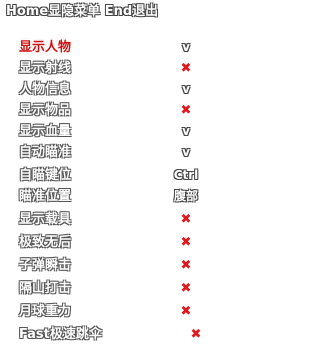 The width and height of the screenshot is (320, 348). What do you see at coordinates (45, 311) in the screenshot?
I see `menu-item-label: 月球重力` at bounding box center [45, 311].